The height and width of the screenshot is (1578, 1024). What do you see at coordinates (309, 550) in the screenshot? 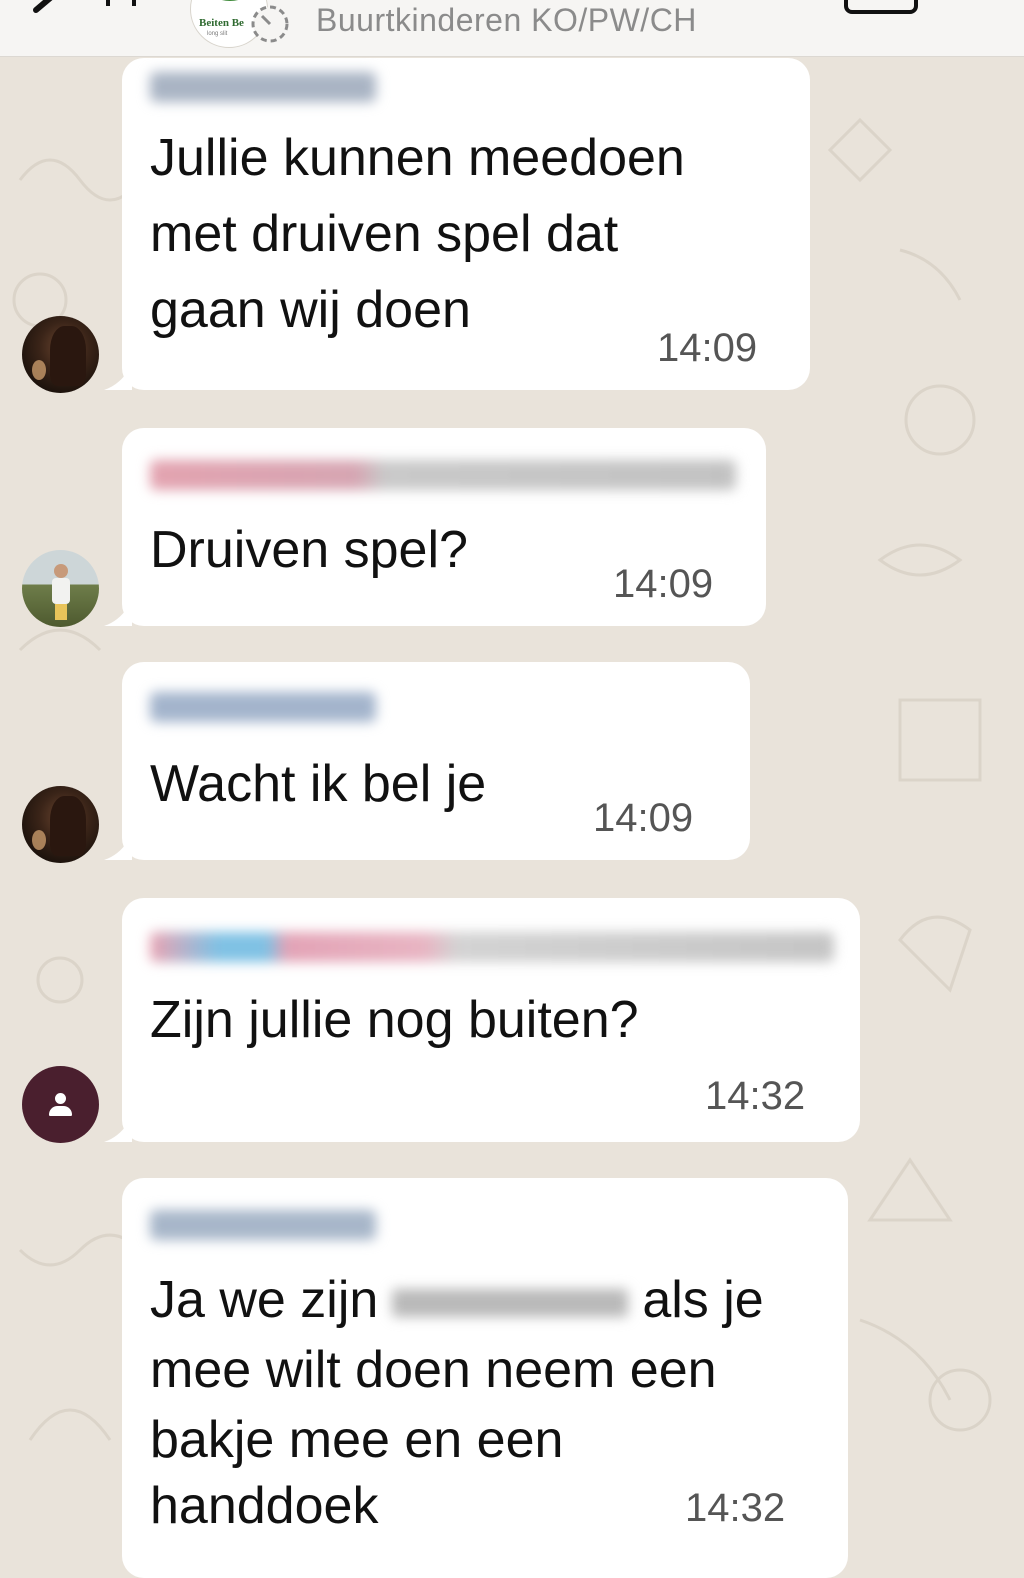
I see `message-text: Druiven spel?` at bounding box center [309, 550].